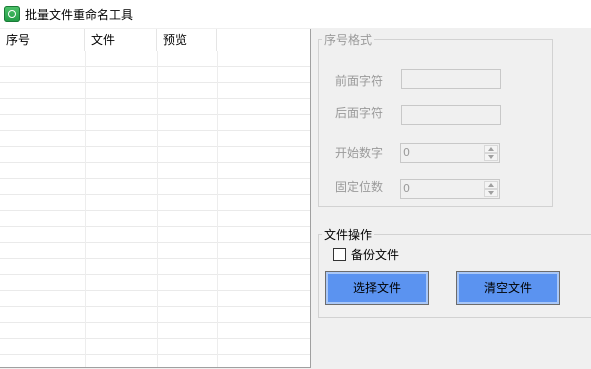 This screenshot has width=591, height=369. Describe the element at coordinates (450, 153) in the screenshot. I see `start-number-stepper: 0` at that location.